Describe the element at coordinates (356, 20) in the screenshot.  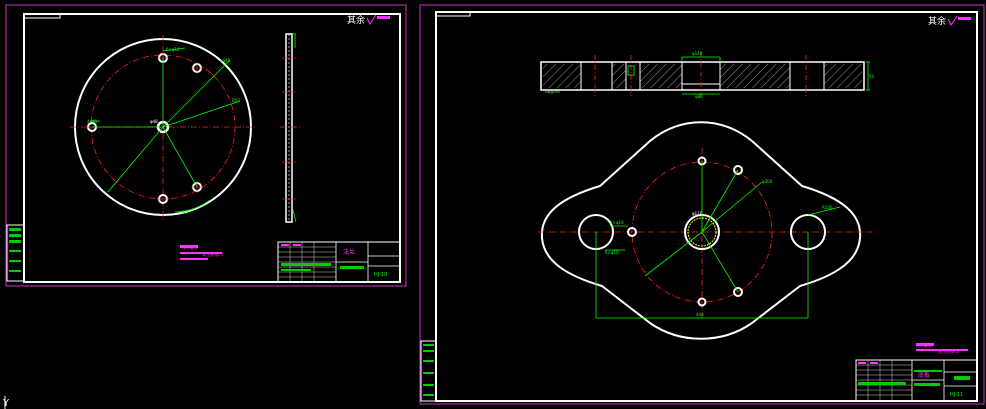
I see `left-roughness-note: 其余` at that location.